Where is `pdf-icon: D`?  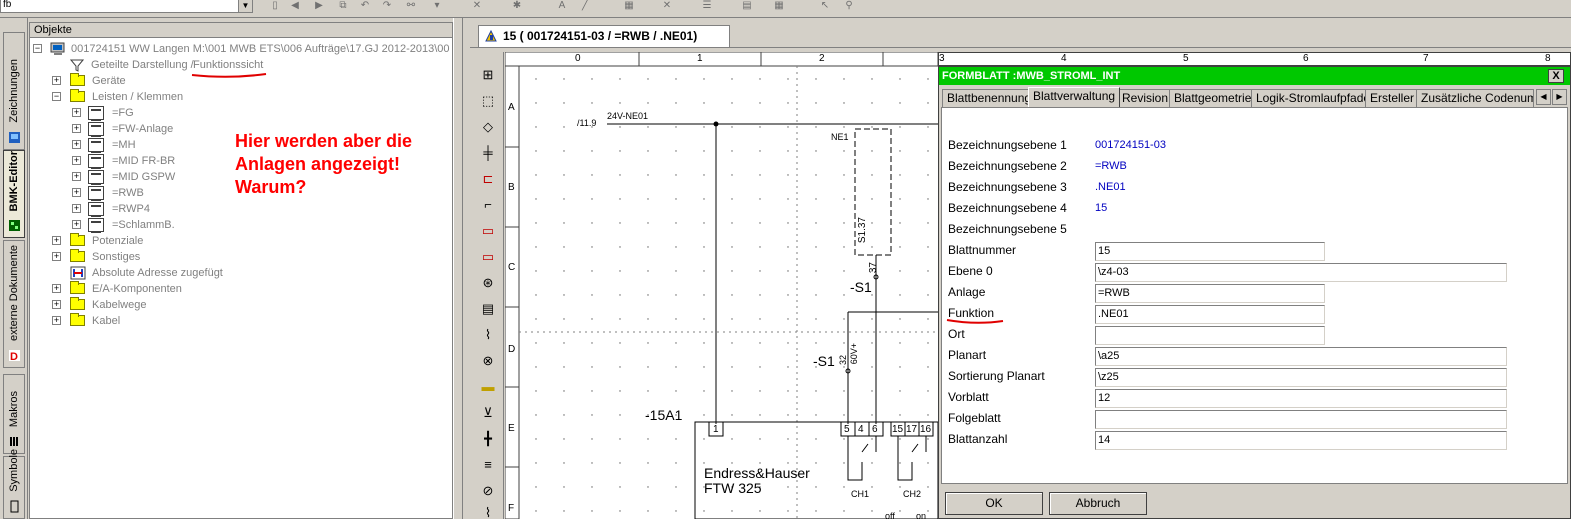 pdf-icon: D is located at coordinates (14, 356).